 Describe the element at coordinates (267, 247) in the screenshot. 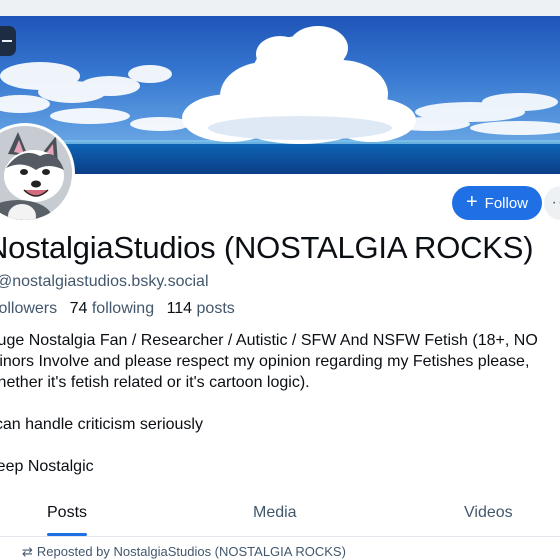

I see `display-name: NostalgiaStudios (NOSTALGIA ROCKS)` at that location.